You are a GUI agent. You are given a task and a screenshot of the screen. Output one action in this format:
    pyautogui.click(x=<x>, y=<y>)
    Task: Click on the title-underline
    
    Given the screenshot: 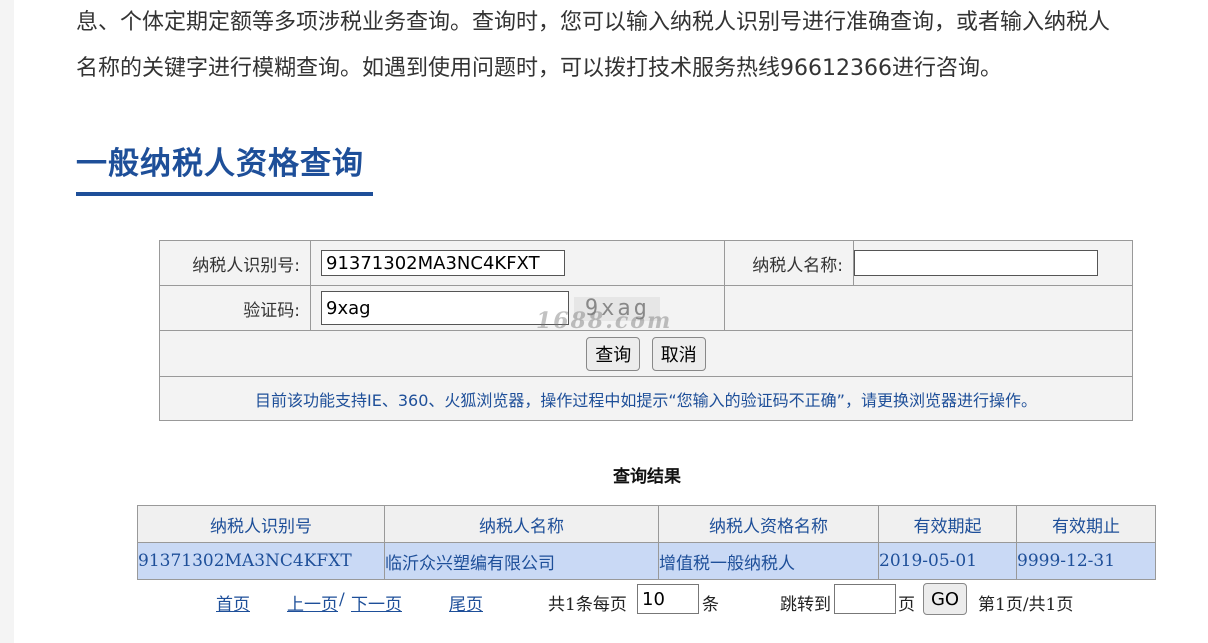 What is the action you would take?
    pyautogui.click(x=224, y=194)
    